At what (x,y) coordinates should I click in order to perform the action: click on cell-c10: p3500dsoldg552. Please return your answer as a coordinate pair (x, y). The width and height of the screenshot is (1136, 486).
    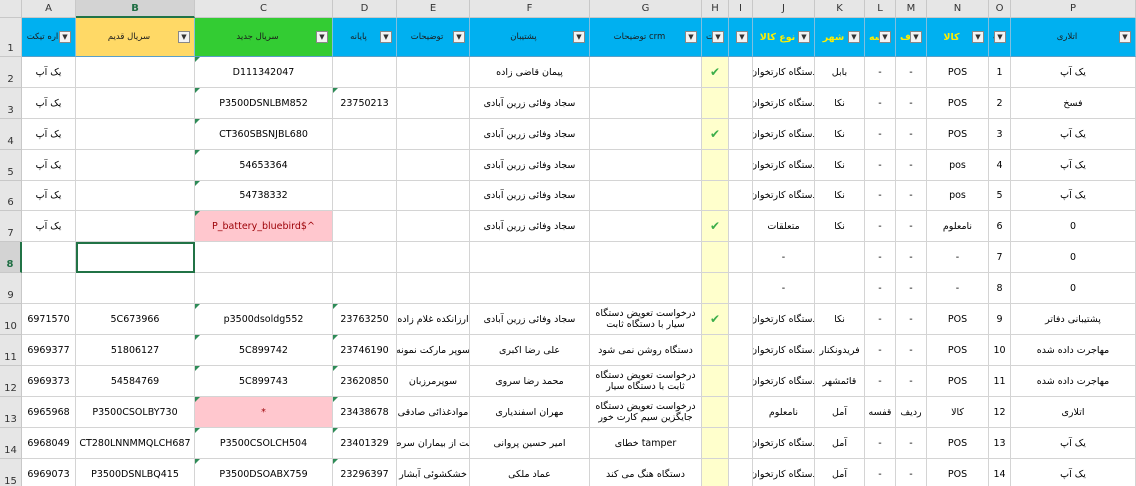
    Looking at the image, I should click on (264, 319).